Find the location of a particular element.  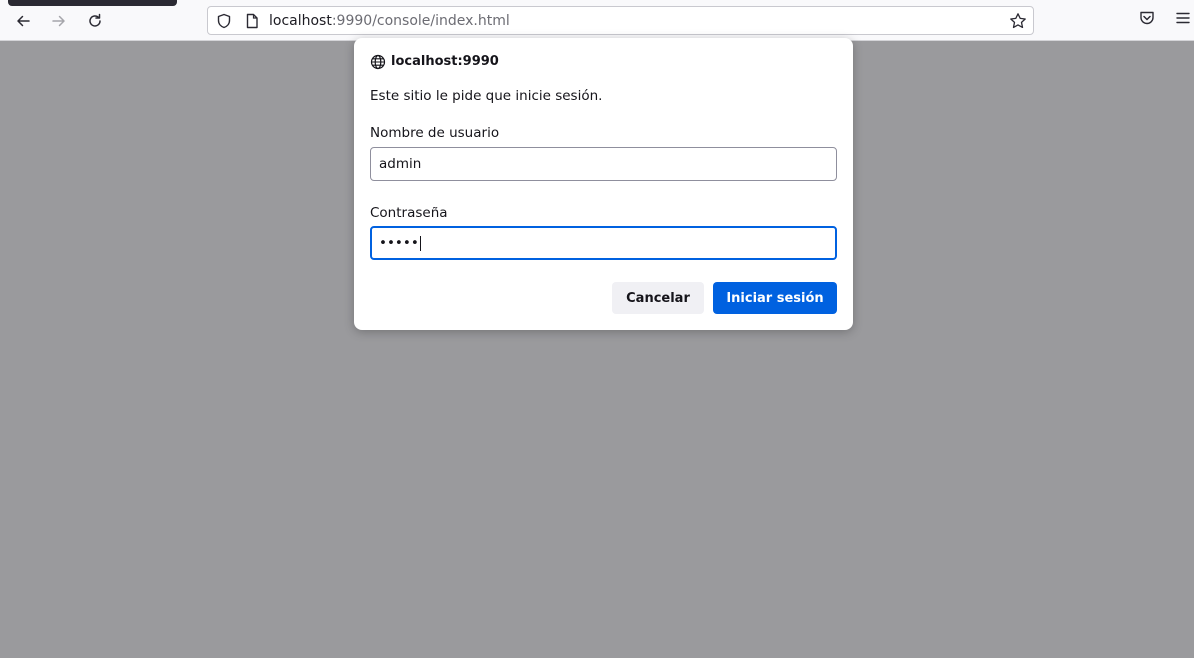

shield-icon is located at coordinates (224, 21).